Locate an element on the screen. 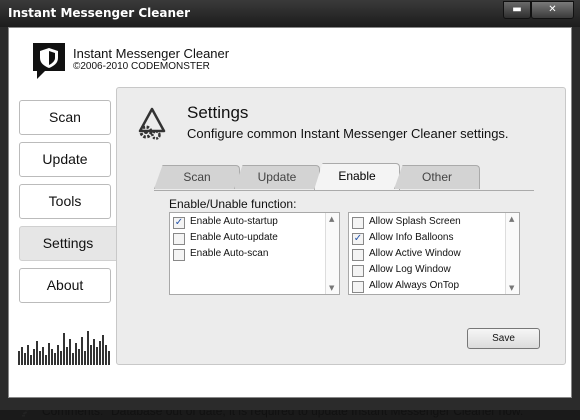 Image resolution: width=580 pixels, height=420 pixels. checkbox-auto-scan is located at coordinates (179, 255).